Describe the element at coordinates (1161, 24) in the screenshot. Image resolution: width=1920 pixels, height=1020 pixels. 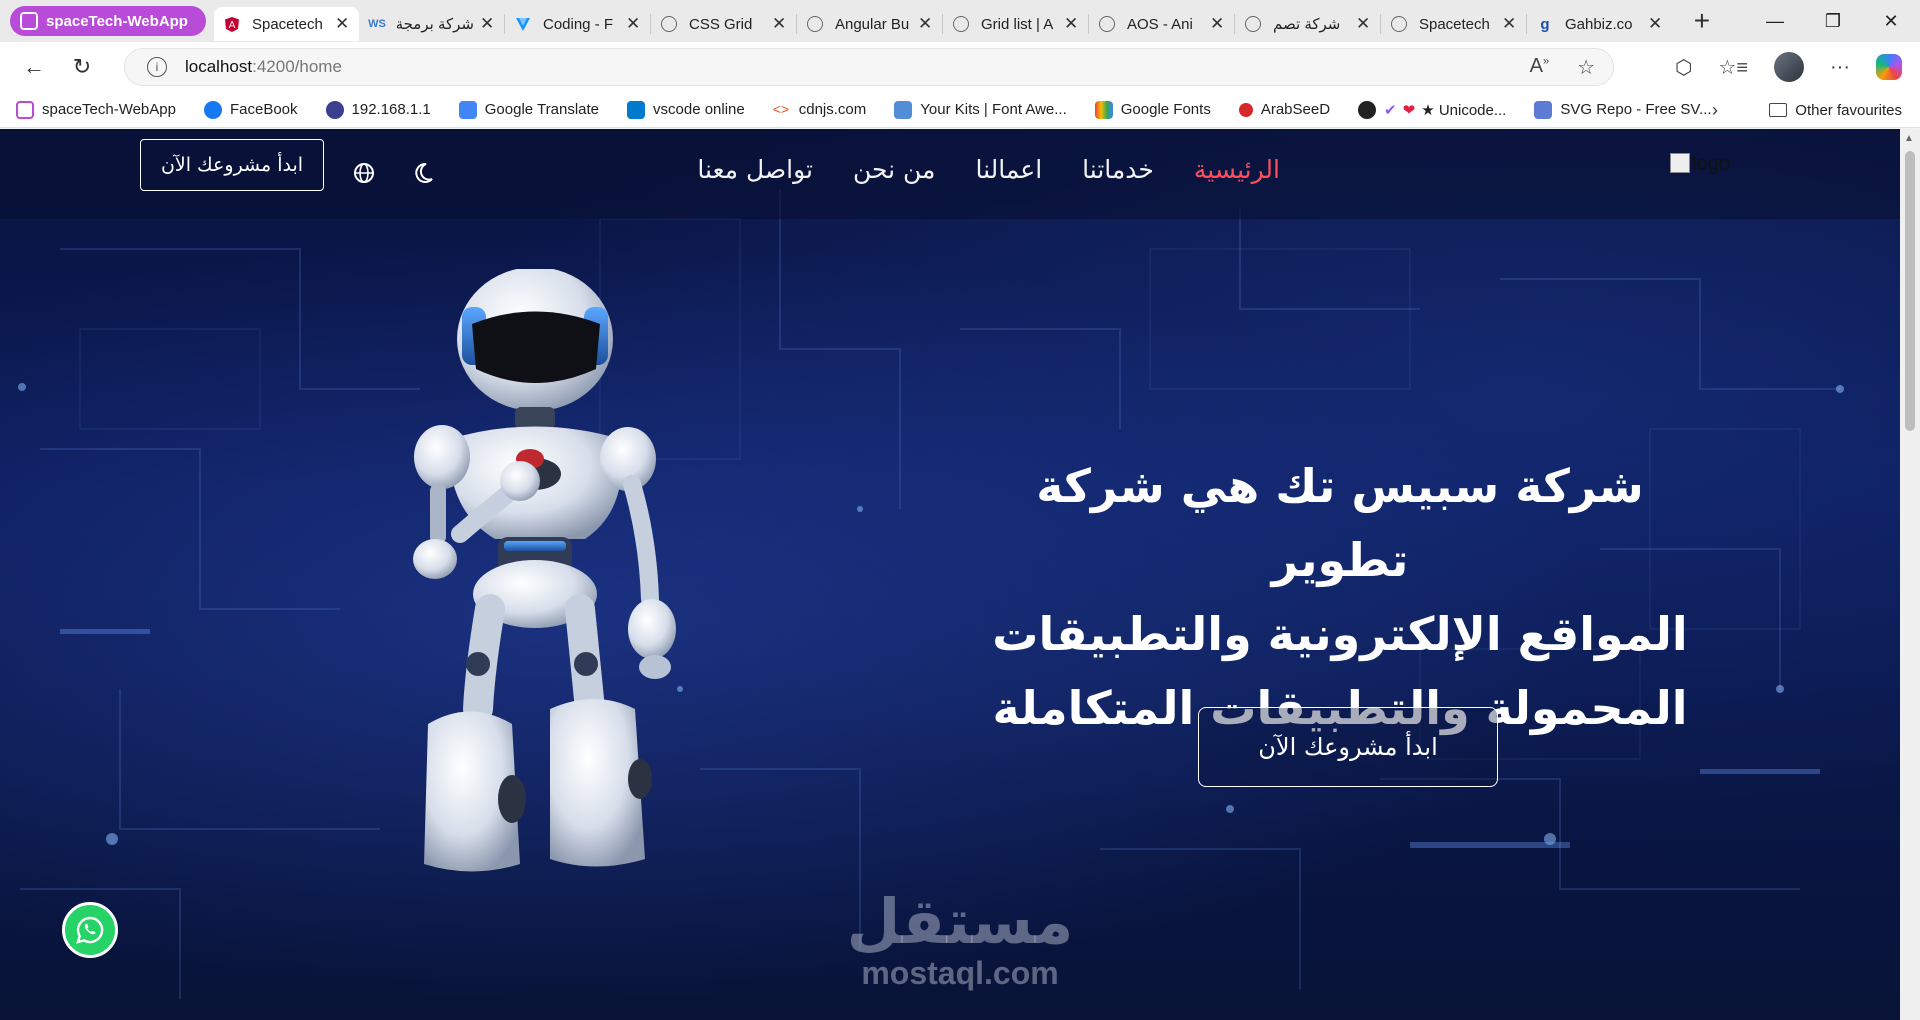
I see `tab-7: AOS - Ani ✕` at that location.